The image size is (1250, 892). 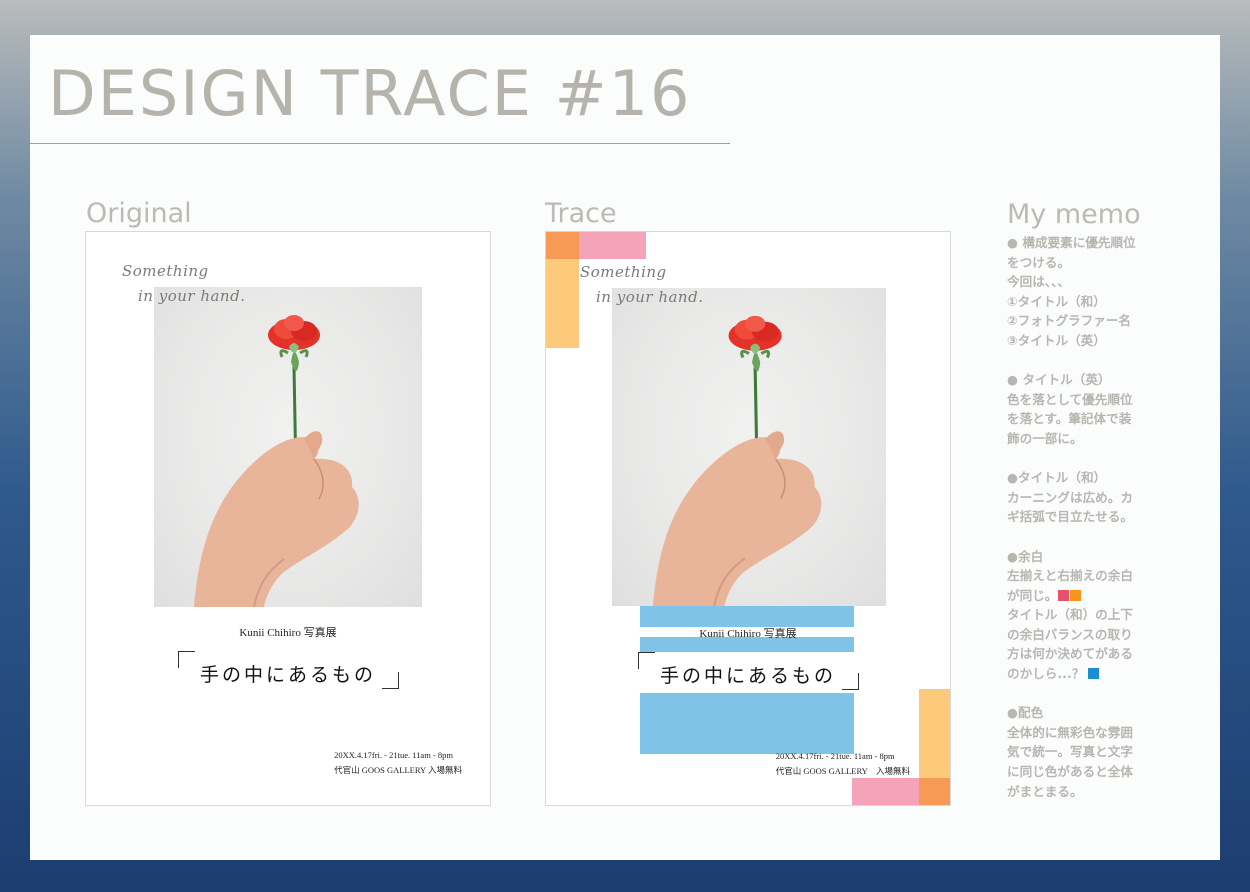 What do you see at coordinates (1025, 556) in the screenshot?
I see `memo-line: ●余白` at bounding box center [1025, 556].